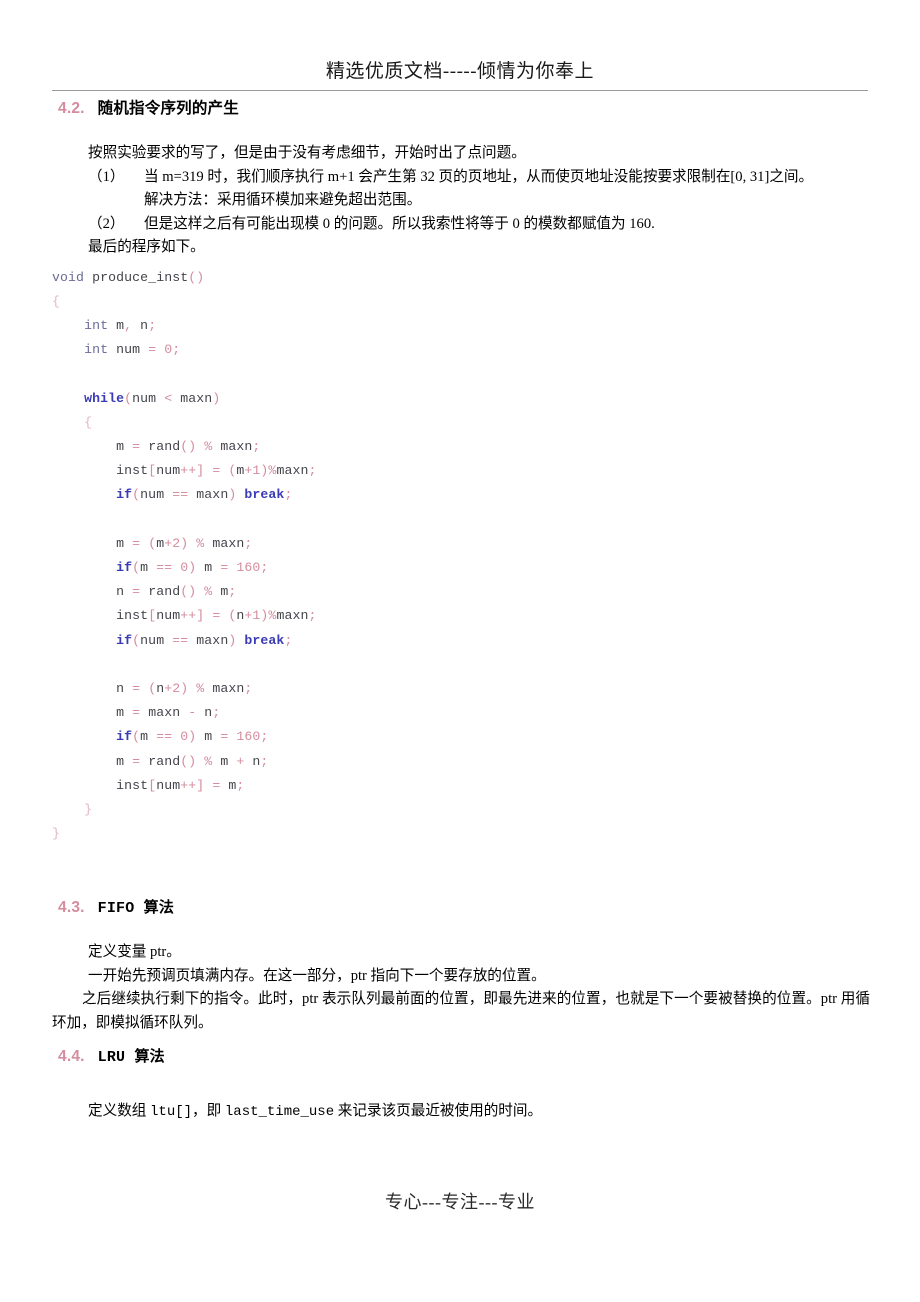  Describe the element at coordinates (176, 592) in the screenshot. I see `code-line: n = rand() % m;` at that location.